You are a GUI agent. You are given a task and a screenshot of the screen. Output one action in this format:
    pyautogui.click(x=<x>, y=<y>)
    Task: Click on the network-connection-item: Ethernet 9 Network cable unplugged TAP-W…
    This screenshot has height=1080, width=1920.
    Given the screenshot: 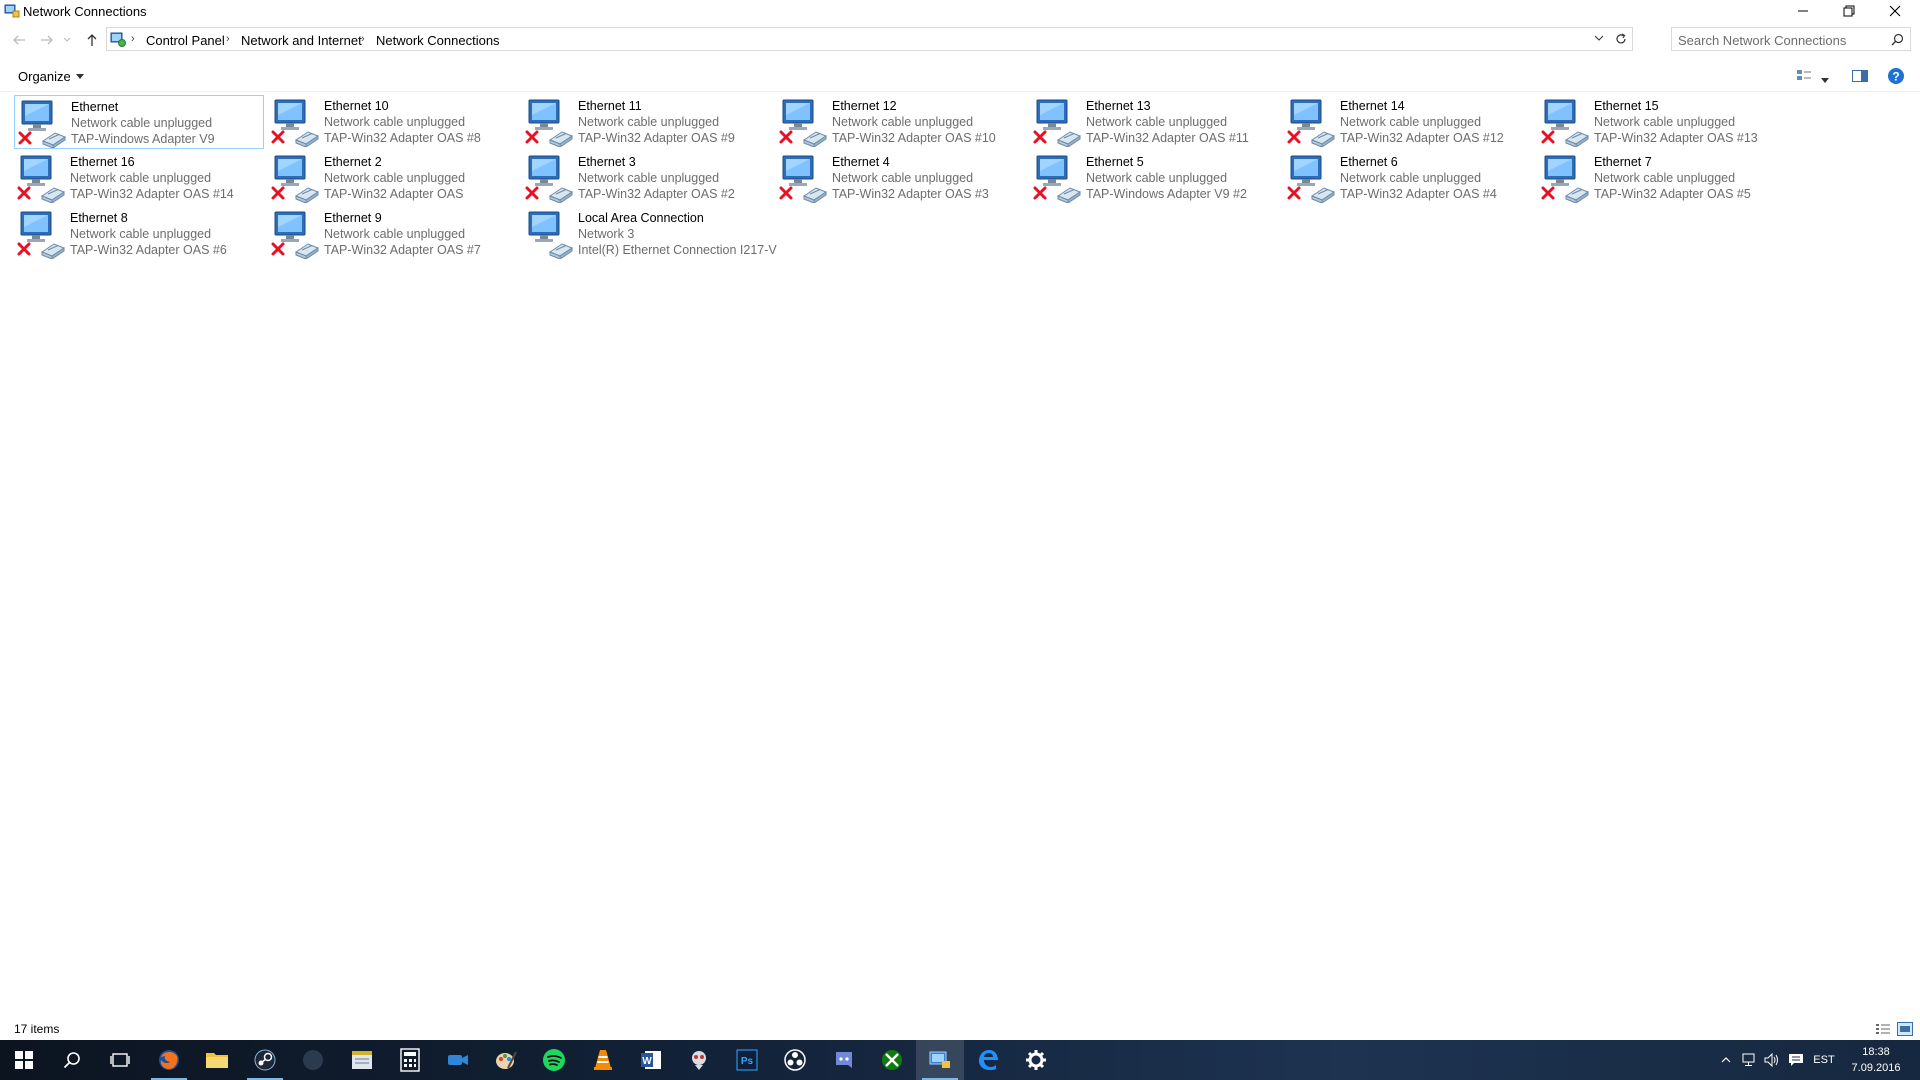 What is the action you would take?
    pyautogui.click(x=393, y=234)
    